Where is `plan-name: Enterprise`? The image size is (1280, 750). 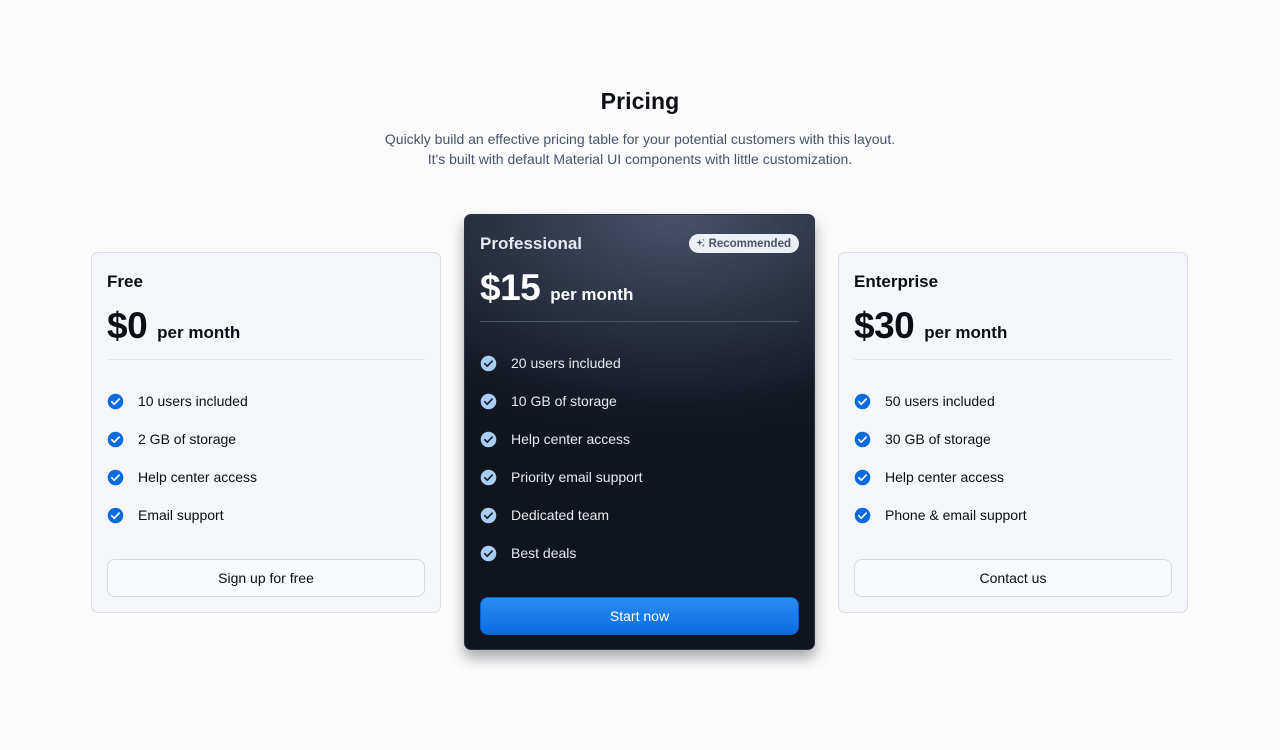
plan-name: Enterprise is located at coordinates (896, 281).